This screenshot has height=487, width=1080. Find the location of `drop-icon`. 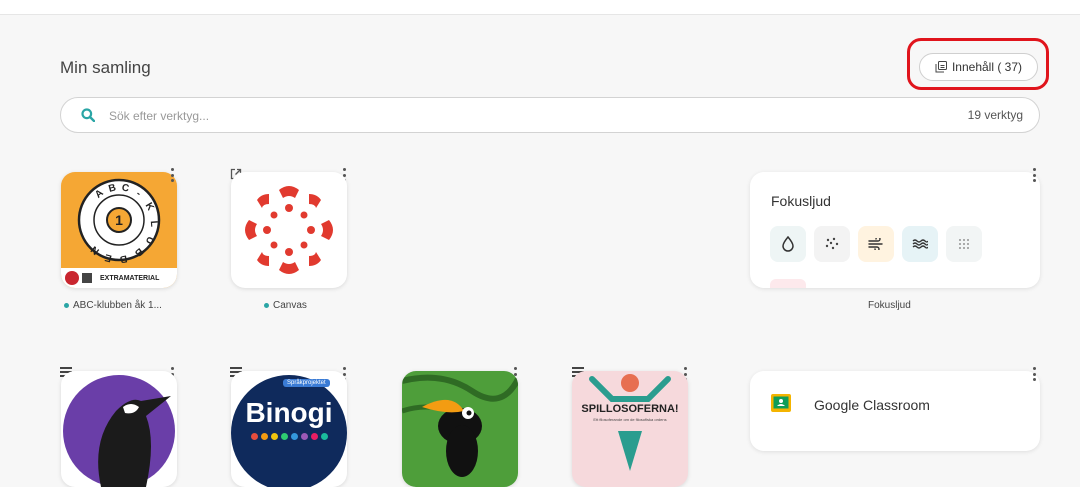

drop-icon is located at coordinates (788, 244).